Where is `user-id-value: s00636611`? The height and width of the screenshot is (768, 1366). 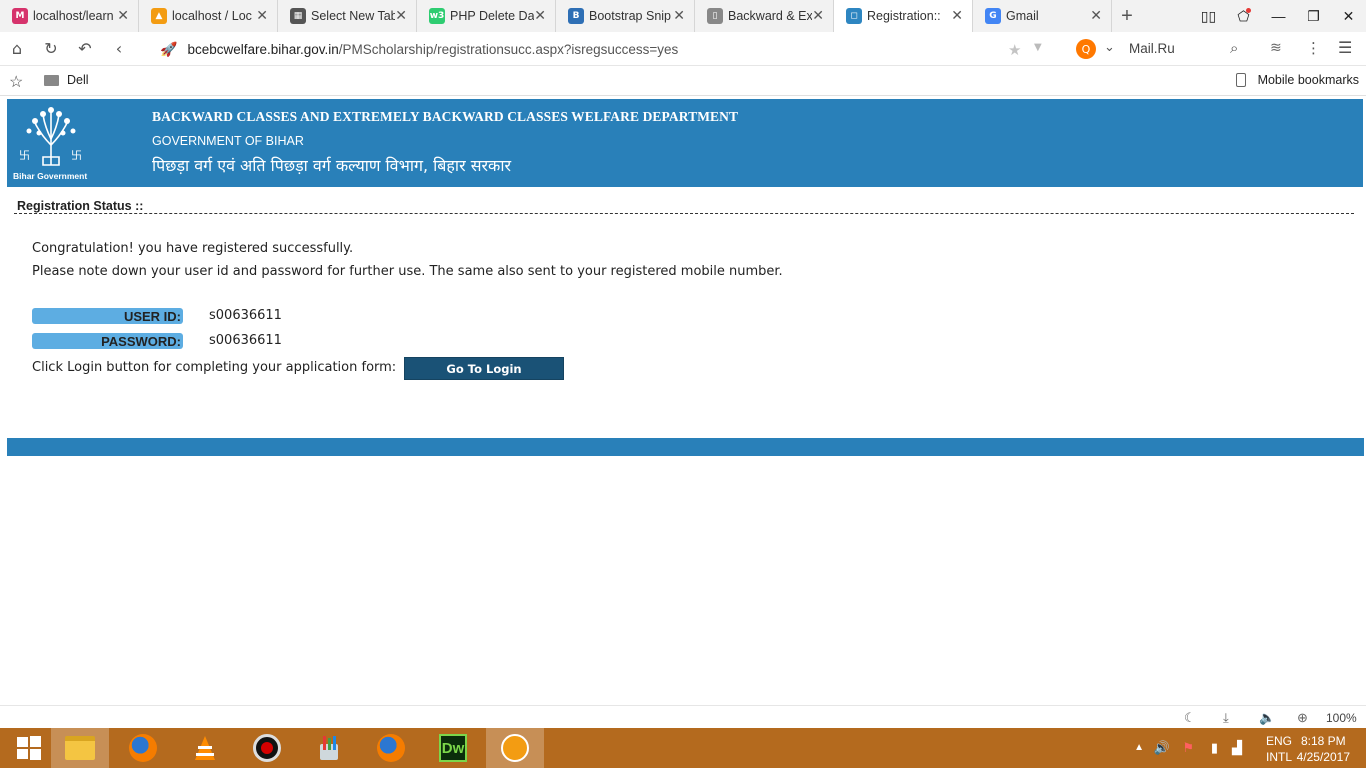
user-id-value: s00636611 is located at coordinates (245, 315).